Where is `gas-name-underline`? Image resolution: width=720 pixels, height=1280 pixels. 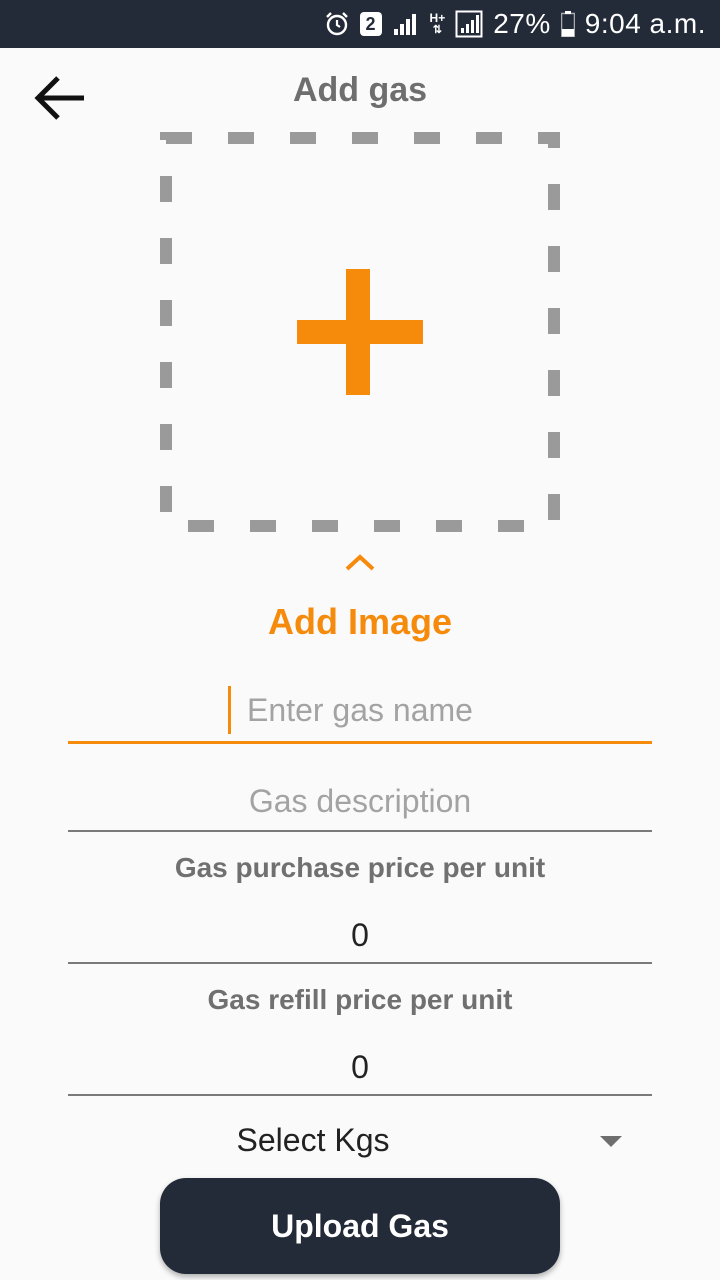
gas-name-underline is located at coordinates (360, 742).